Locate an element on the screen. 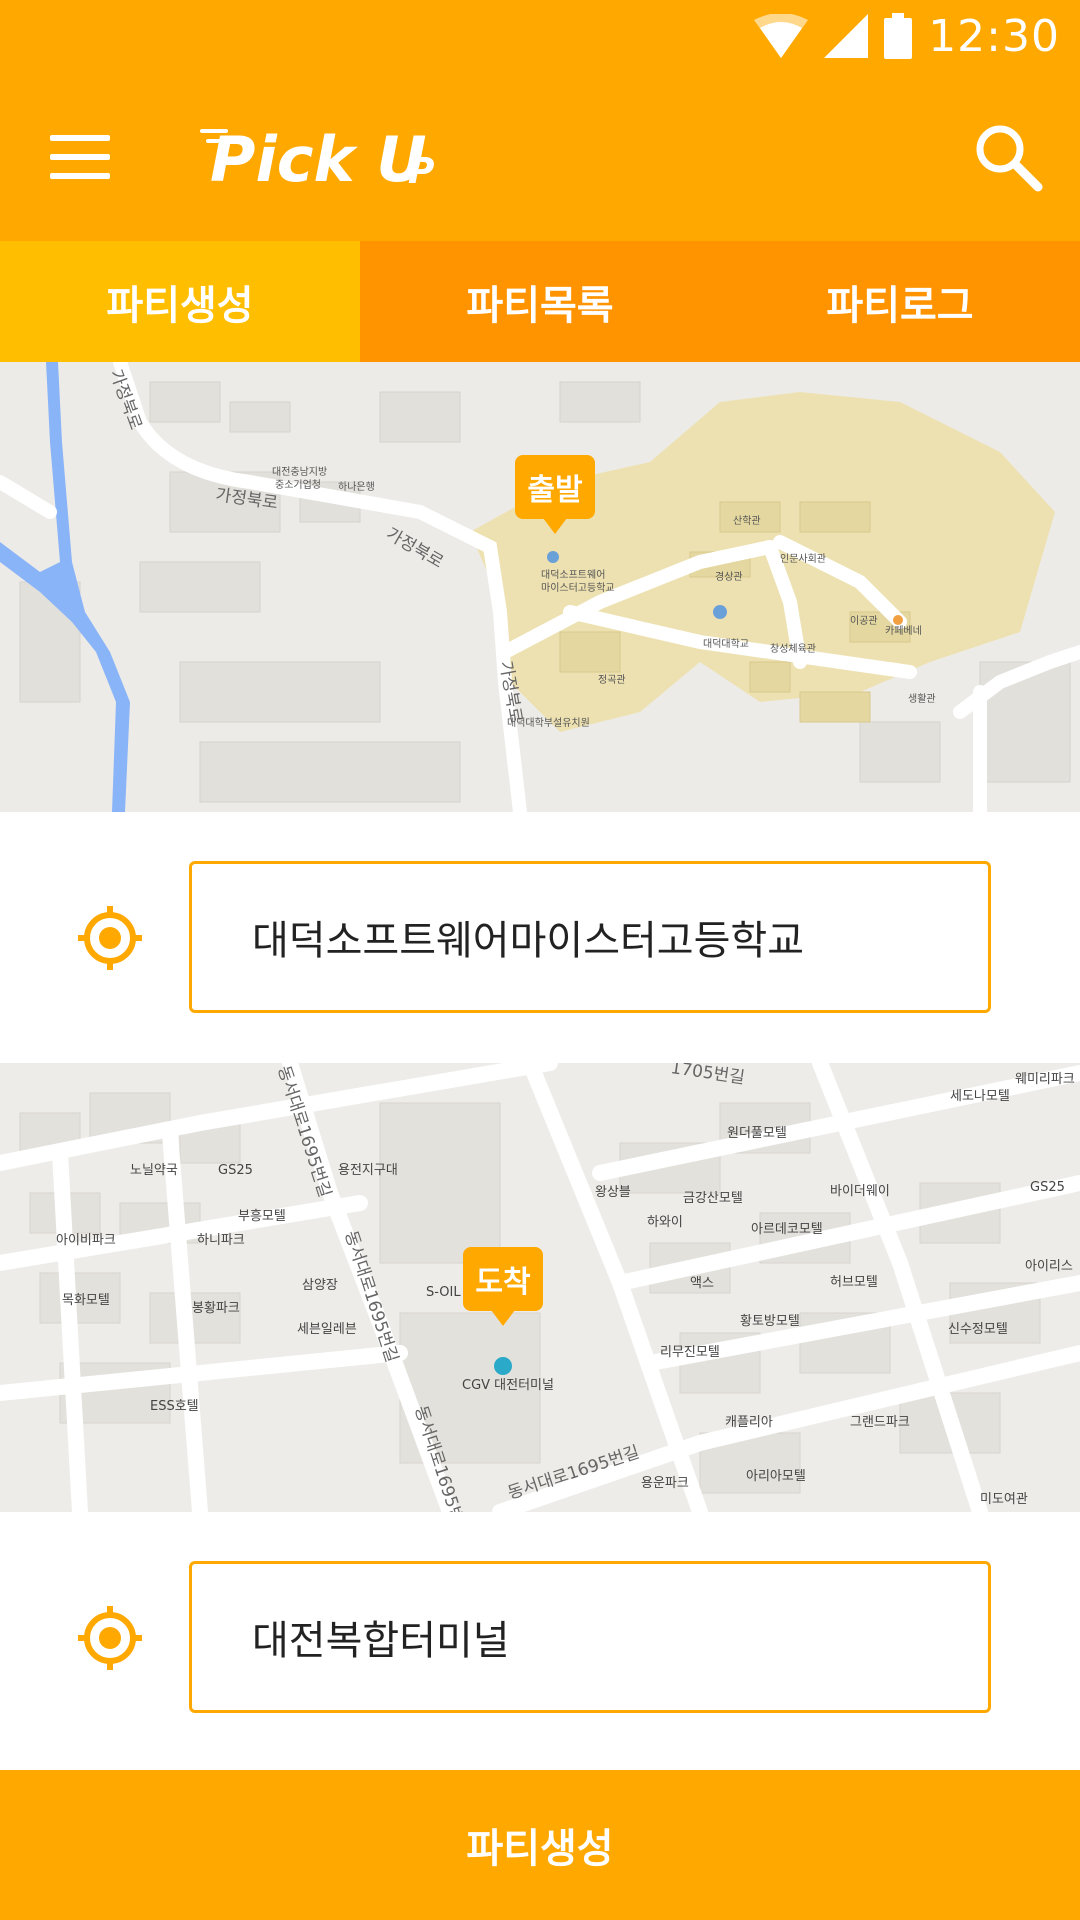  tab-party-list: 파티목록 is located at coordinates (540, 301).